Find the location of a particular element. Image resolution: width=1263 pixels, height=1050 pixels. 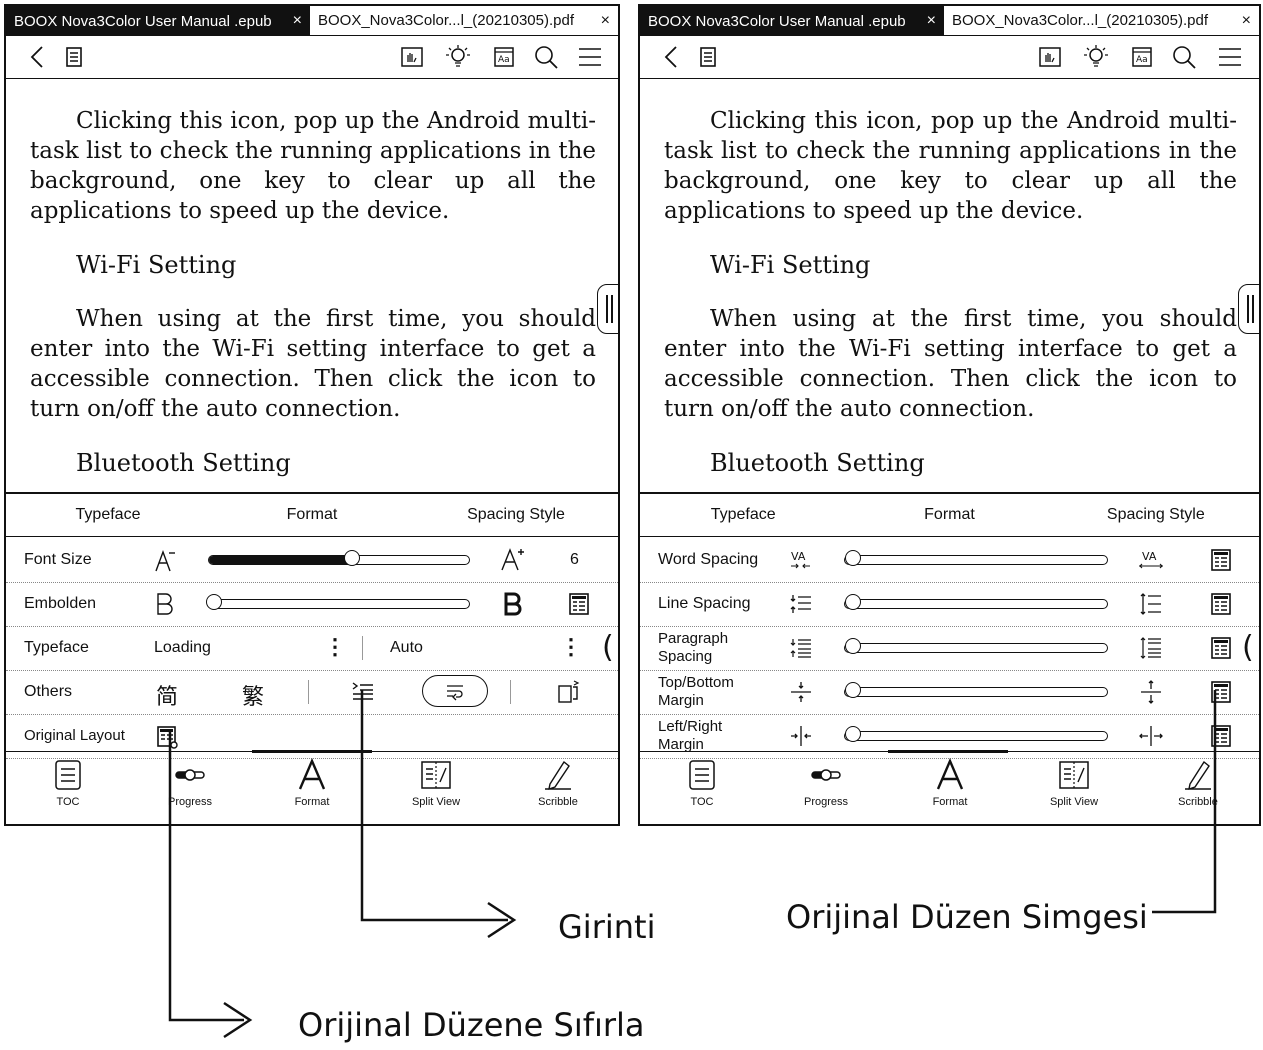

font-decrease-icon is located at coordinates (165, 561).